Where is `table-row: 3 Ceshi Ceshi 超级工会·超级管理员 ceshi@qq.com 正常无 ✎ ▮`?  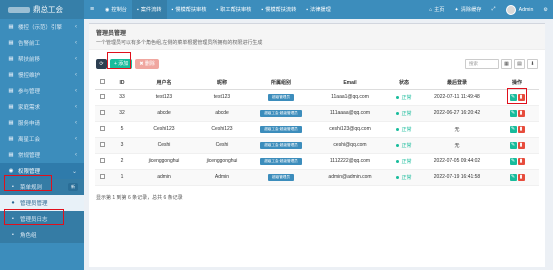 table-row: 3 Ceshi Ceshi 超级工会·超级管理员 ceshi@qq.com 正常无 ✎ ▮ is located at coordinates (317, 145).